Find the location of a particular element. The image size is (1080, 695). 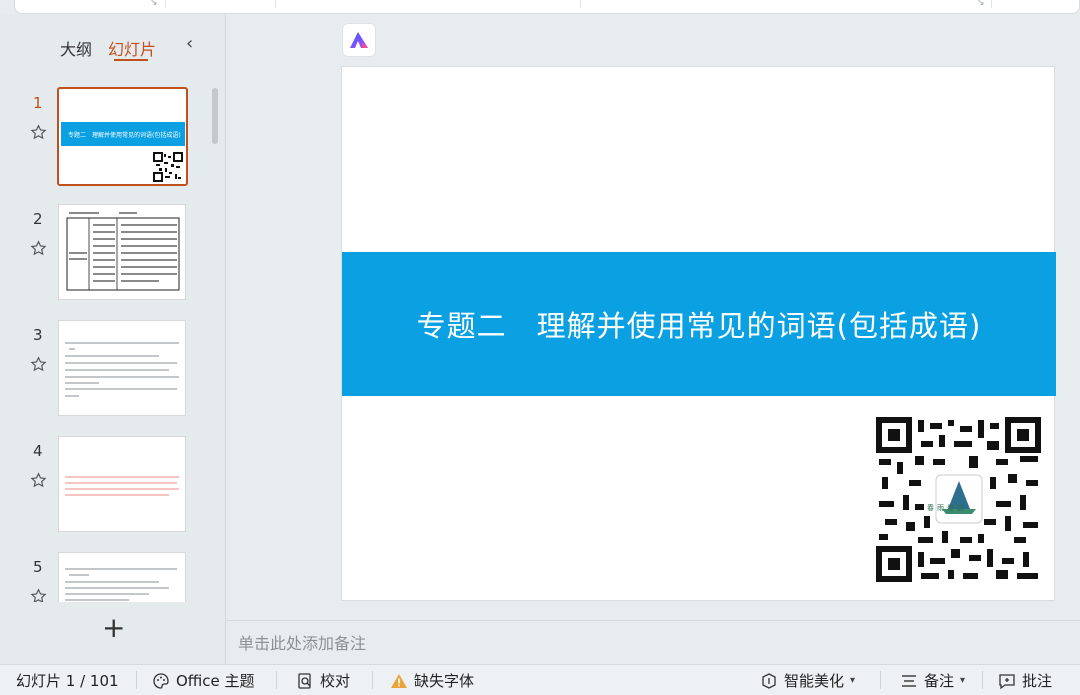

slide-thumbnail-row: 2 is located at coordinates (105, 254).